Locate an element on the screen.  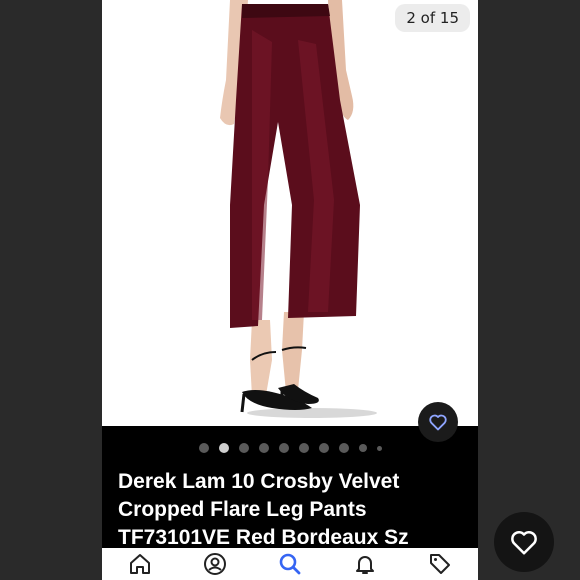
tab-notifications is located at coordinates (365, 564).